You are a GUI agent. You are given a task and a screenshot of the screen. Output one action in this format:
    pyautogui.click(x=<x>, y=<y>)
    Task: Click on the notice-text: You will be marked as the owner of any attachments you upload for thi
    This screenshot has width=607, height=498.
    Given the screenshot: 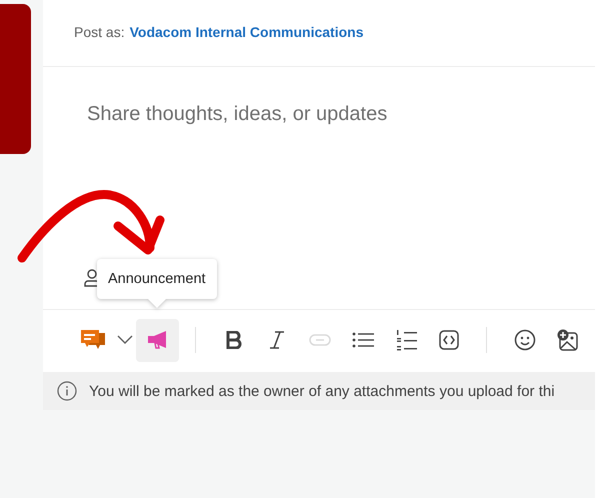 What is the action you would take?
    pyautogui.click(x=322, y=391)
    